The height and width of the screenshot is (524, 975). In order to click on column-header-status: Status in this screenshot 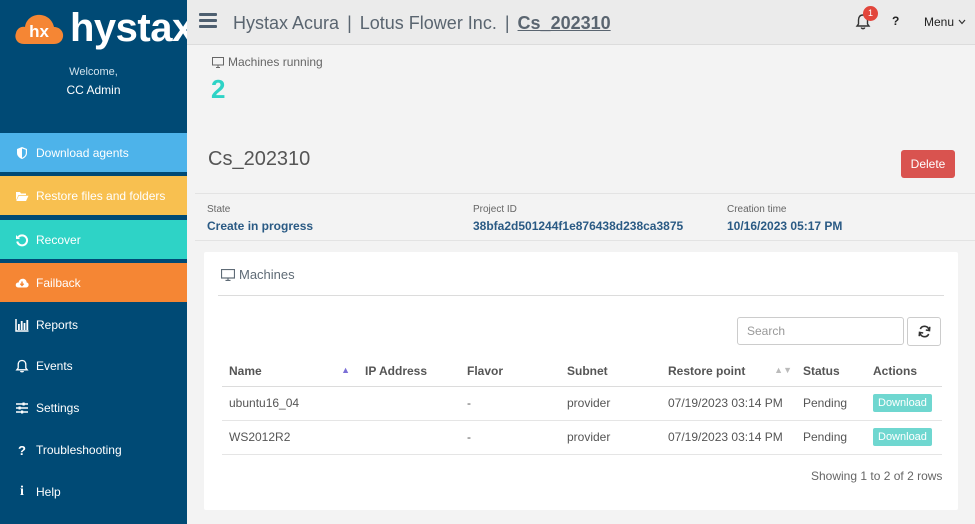, I will do `click(831, 371)`.